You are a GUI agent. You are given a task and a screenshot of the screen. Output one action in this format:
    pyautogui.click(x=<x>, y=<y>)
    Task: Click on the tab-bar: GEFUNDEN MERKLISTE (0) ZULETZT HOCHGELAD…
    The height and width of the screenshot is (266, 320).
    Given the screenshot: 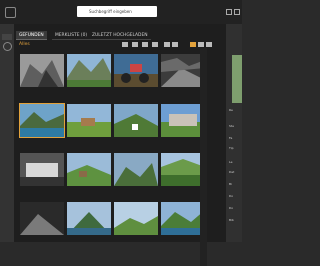 What is the action you would take?
    pyautogui.click(x=120, y=34)
    